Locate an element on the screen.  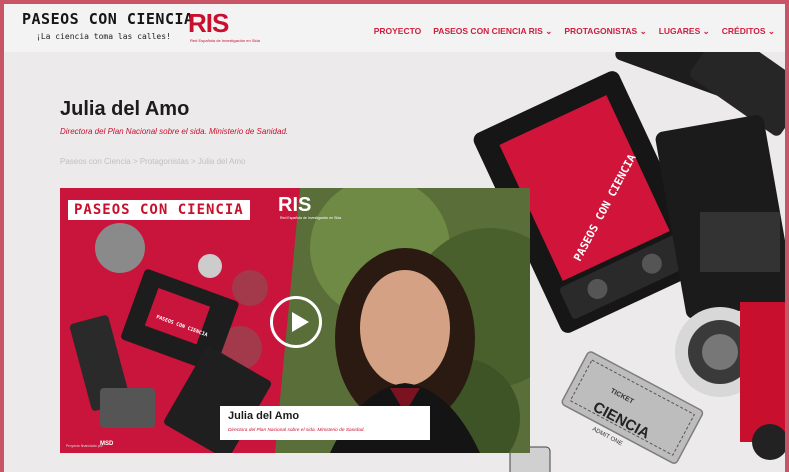
nav-item-paseos-con-ciencia-ris: PASEOS CON CIENCIA RIS ⌄ is located at coordinates (492, 31).